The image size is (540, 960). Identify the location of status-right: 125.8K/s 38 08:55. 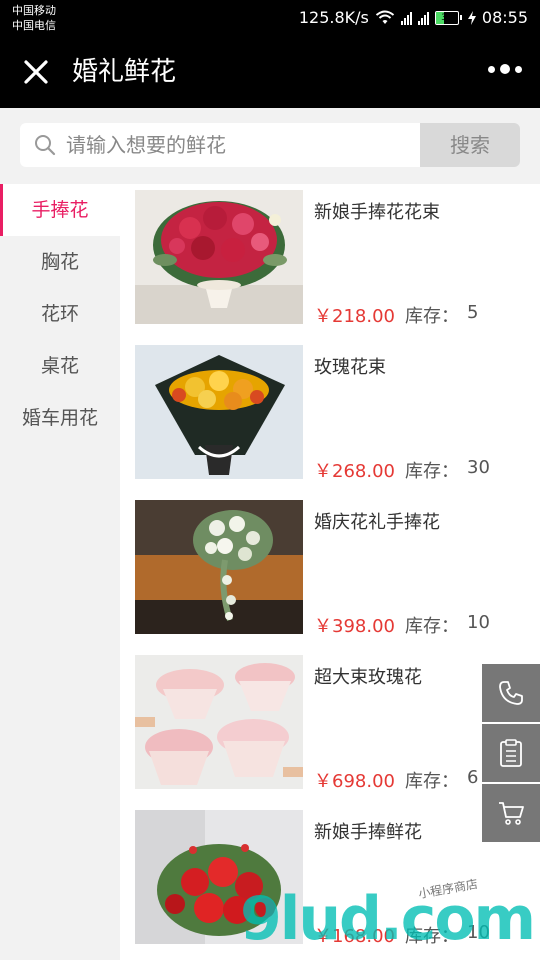
(413, 17).